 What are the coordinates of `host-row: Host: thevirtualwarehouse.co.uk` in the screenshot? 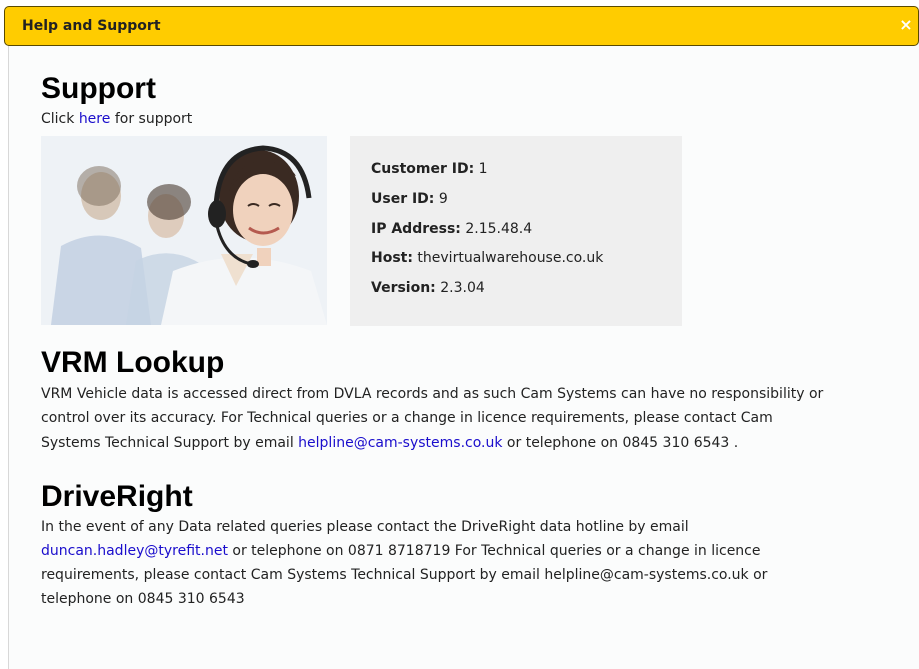 It's located at (487, 258).